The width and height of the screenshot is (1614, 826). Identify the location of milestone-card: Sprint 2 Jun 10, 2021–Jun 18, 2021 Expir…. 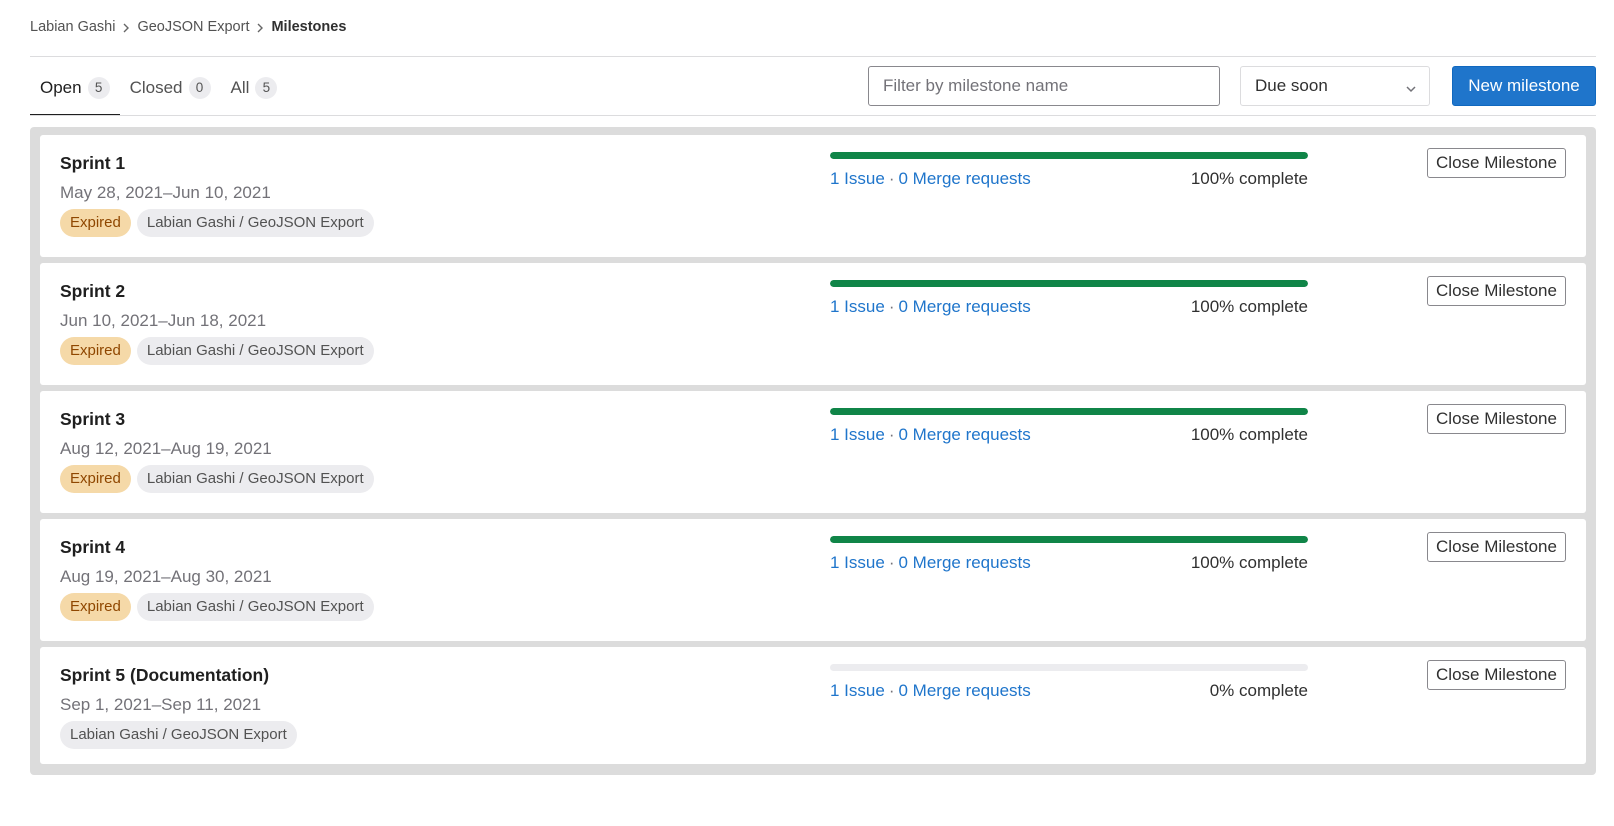
(813, 324).